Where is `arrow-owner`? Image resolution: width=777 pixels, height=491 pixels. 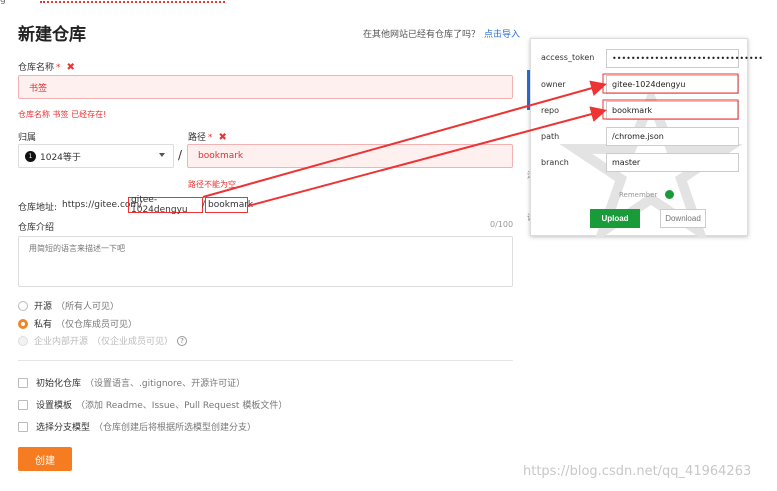
arrow-owner is located at coordinates (404, 139).